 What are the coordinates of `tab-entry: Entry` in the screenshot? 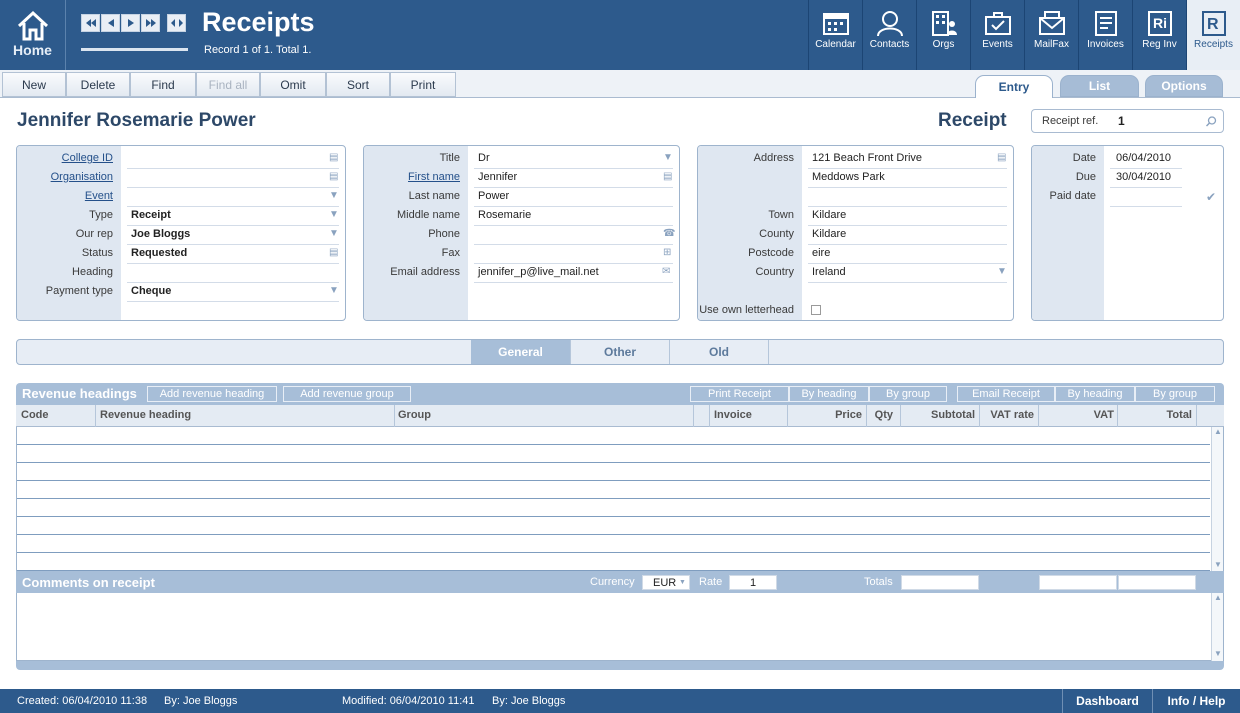 It's located at (1014, 86).